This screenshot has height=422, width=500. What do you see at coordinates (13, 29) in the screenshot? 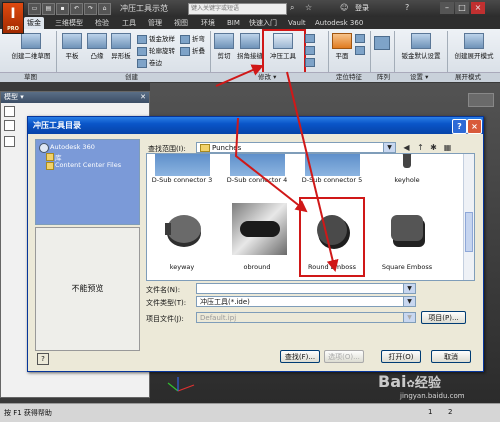
I see `logo-sub: PRO` at bounding box center [13, 29].